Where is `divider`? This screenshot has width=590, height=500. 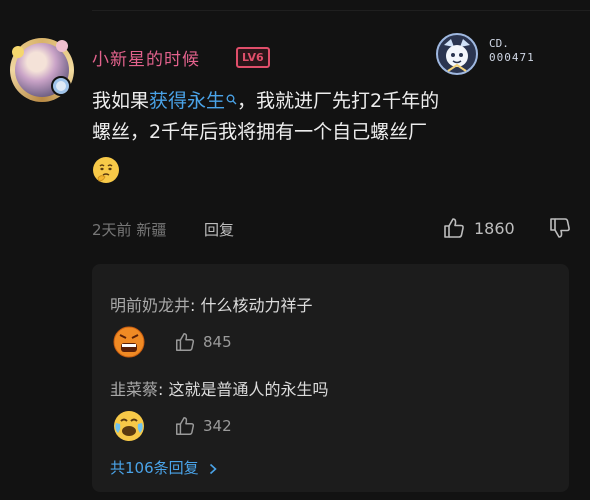 divider is located at coordinates (341, 10).